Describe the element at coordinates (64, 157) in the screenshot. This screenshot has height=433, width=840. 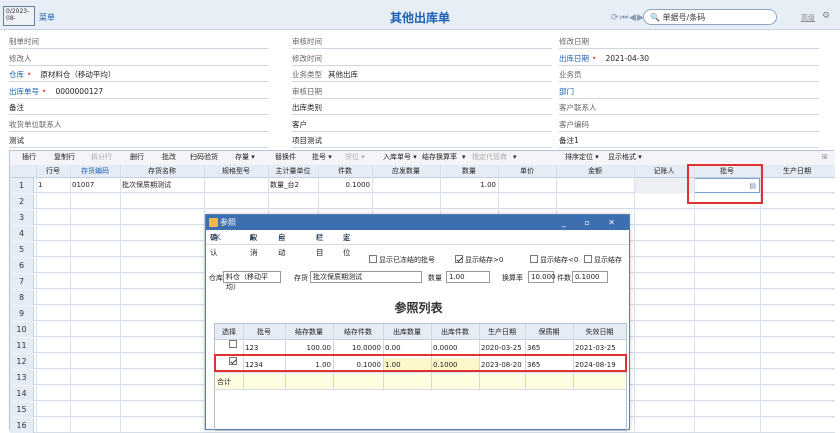
I see `grid-tool-button: 复制行` at that location.